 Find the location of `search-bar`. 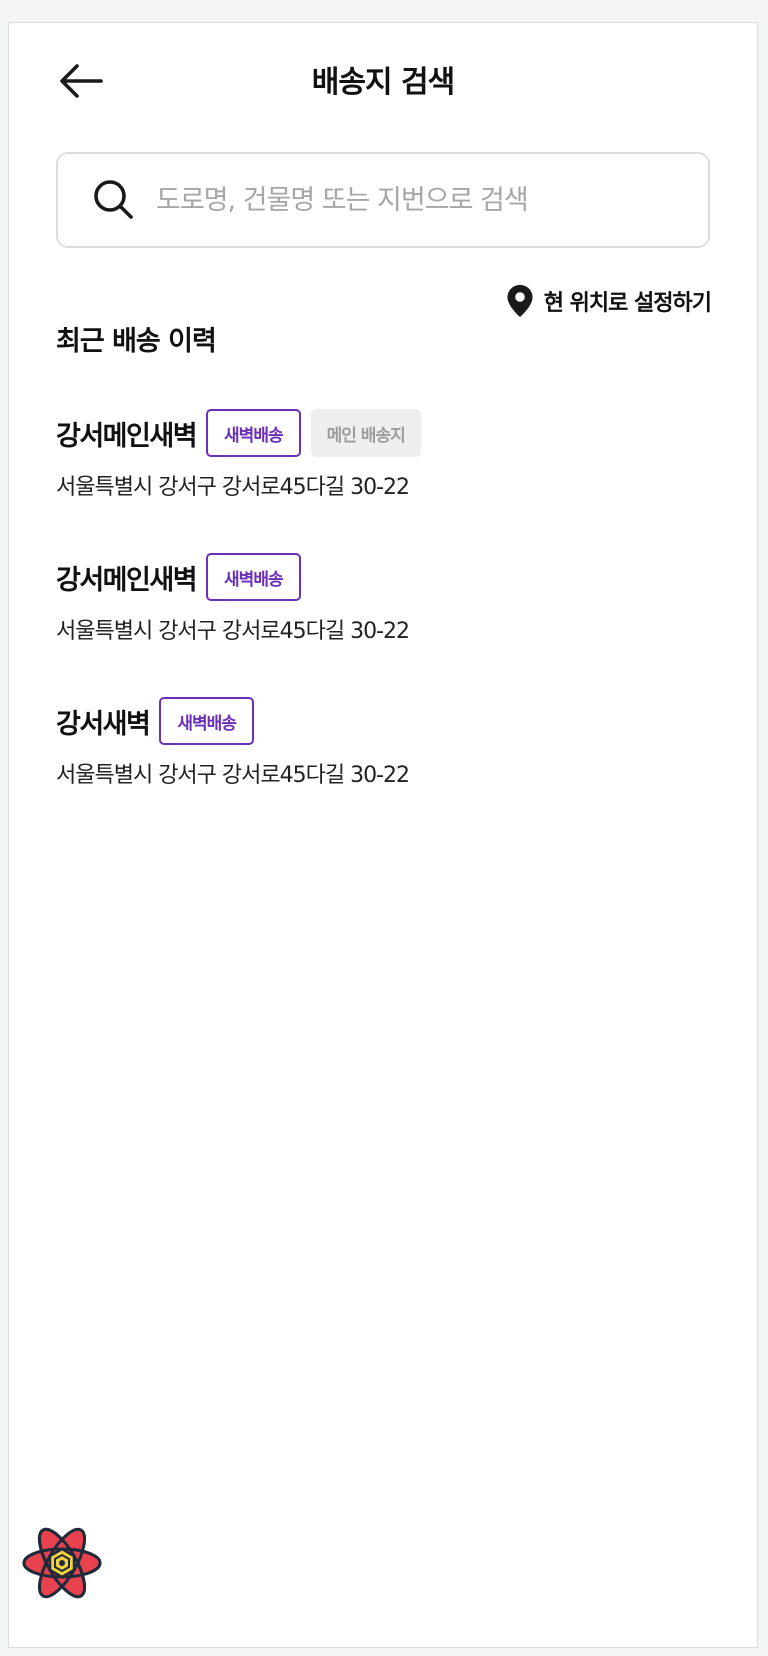

search-bar is located at coordinates (383, 200).